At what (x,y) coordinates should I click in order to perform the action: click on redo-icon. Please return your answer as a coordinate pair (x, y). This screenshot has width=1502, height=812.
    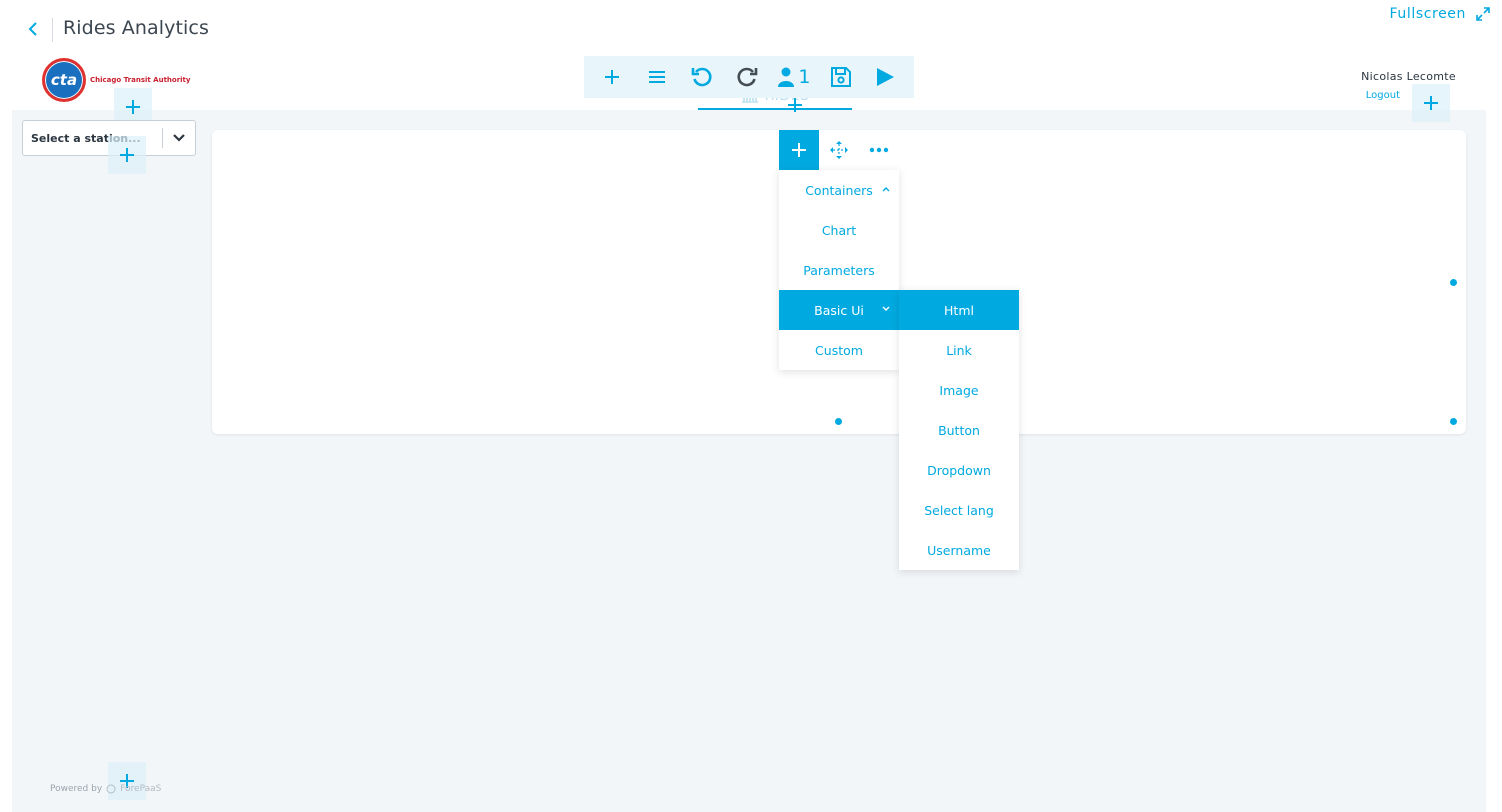
    Looking at the image, I should click on (747, 77).